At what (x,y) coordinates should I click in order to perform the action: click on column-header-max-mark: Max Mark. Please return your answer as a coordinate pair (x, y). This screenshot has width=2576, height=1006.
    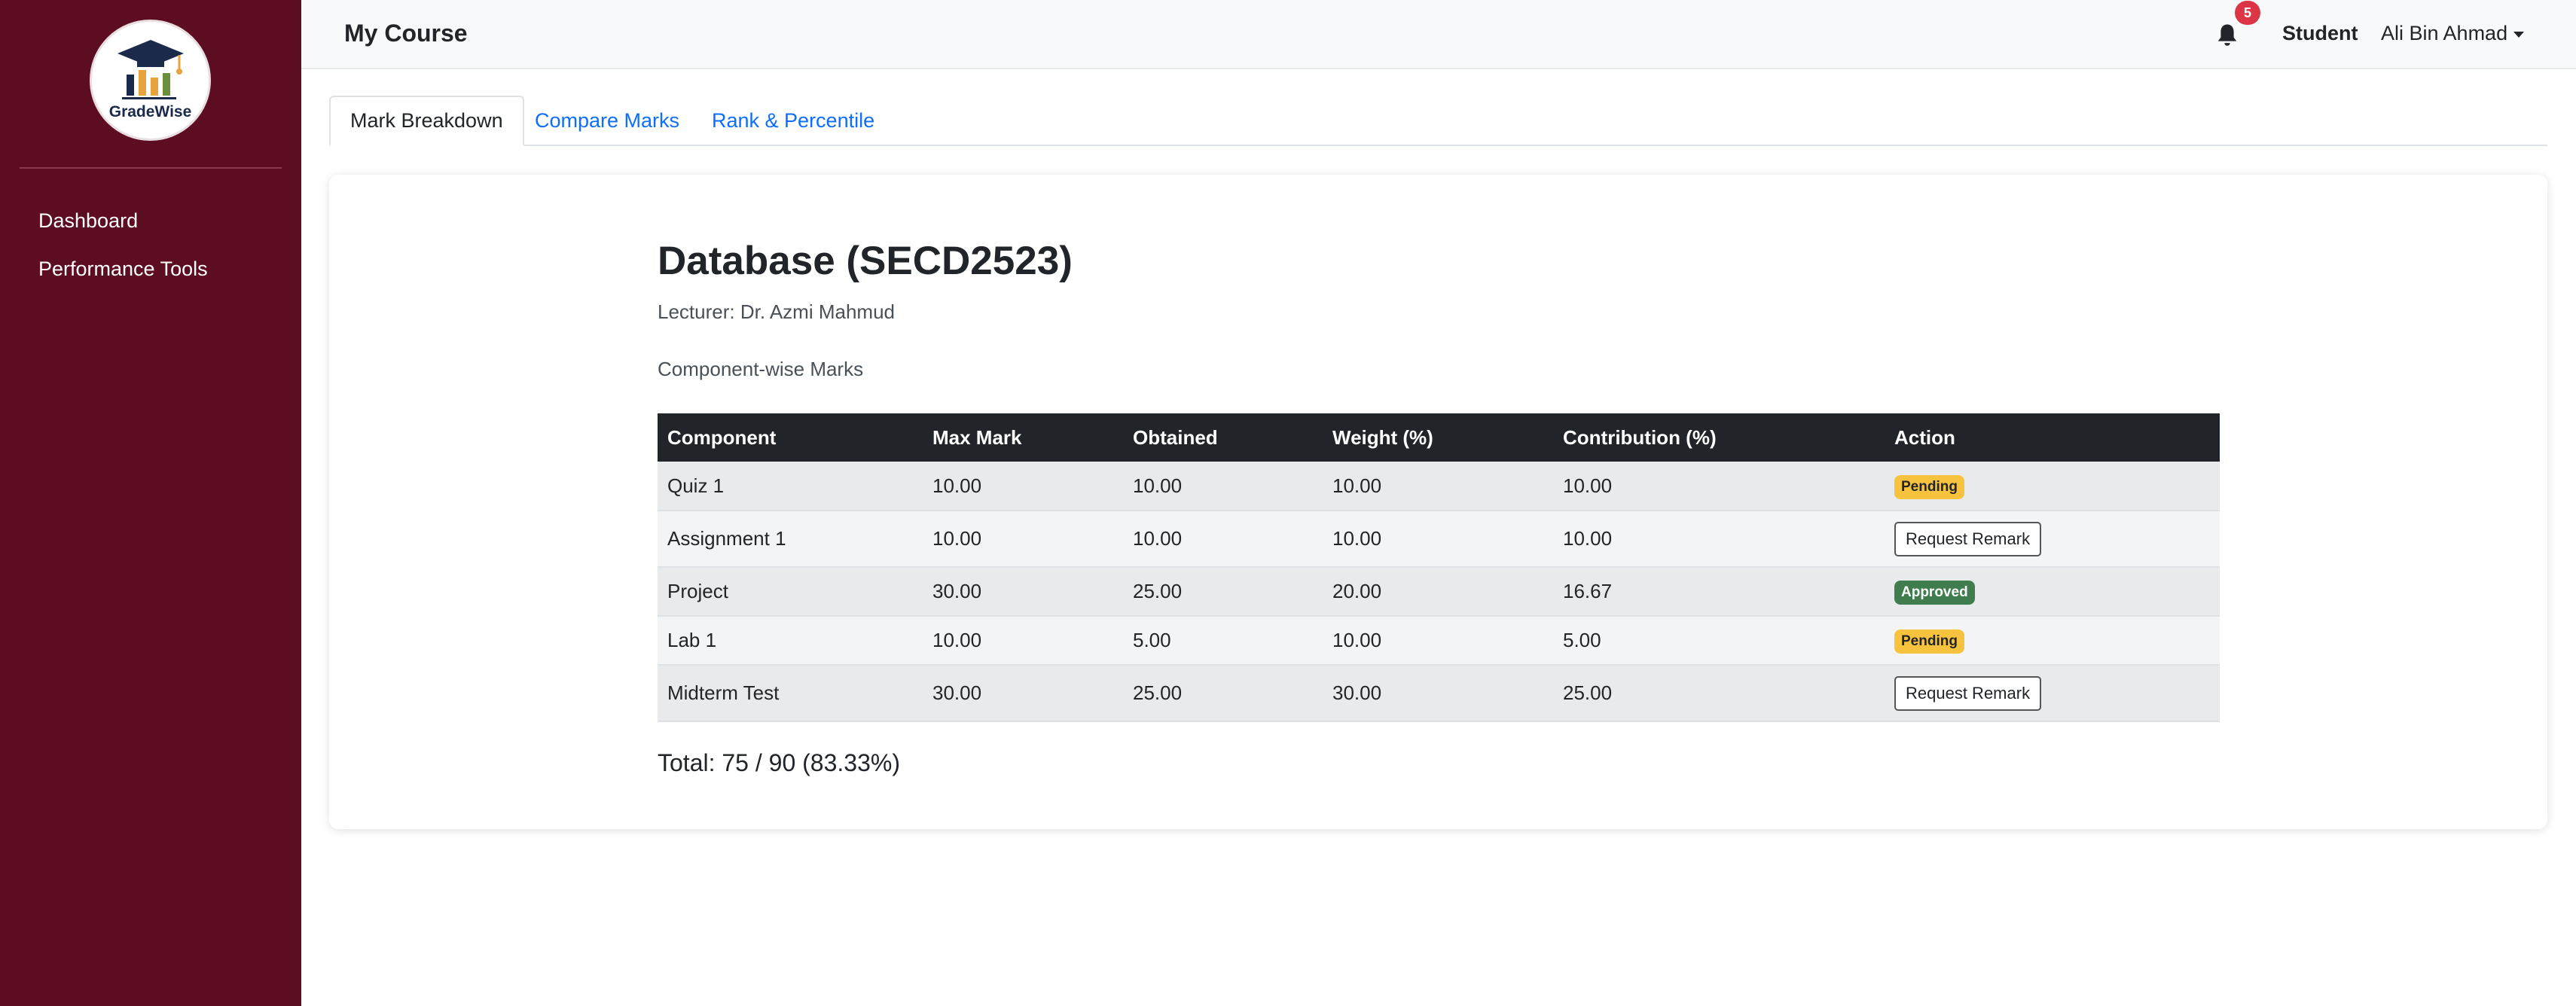
    Looking at the image, I should click on (1023, 437).